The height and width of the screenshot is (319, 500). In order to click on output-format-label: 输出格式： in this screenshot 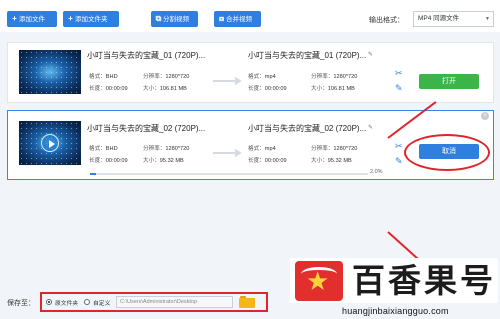, I will do `click(386, 20)`.